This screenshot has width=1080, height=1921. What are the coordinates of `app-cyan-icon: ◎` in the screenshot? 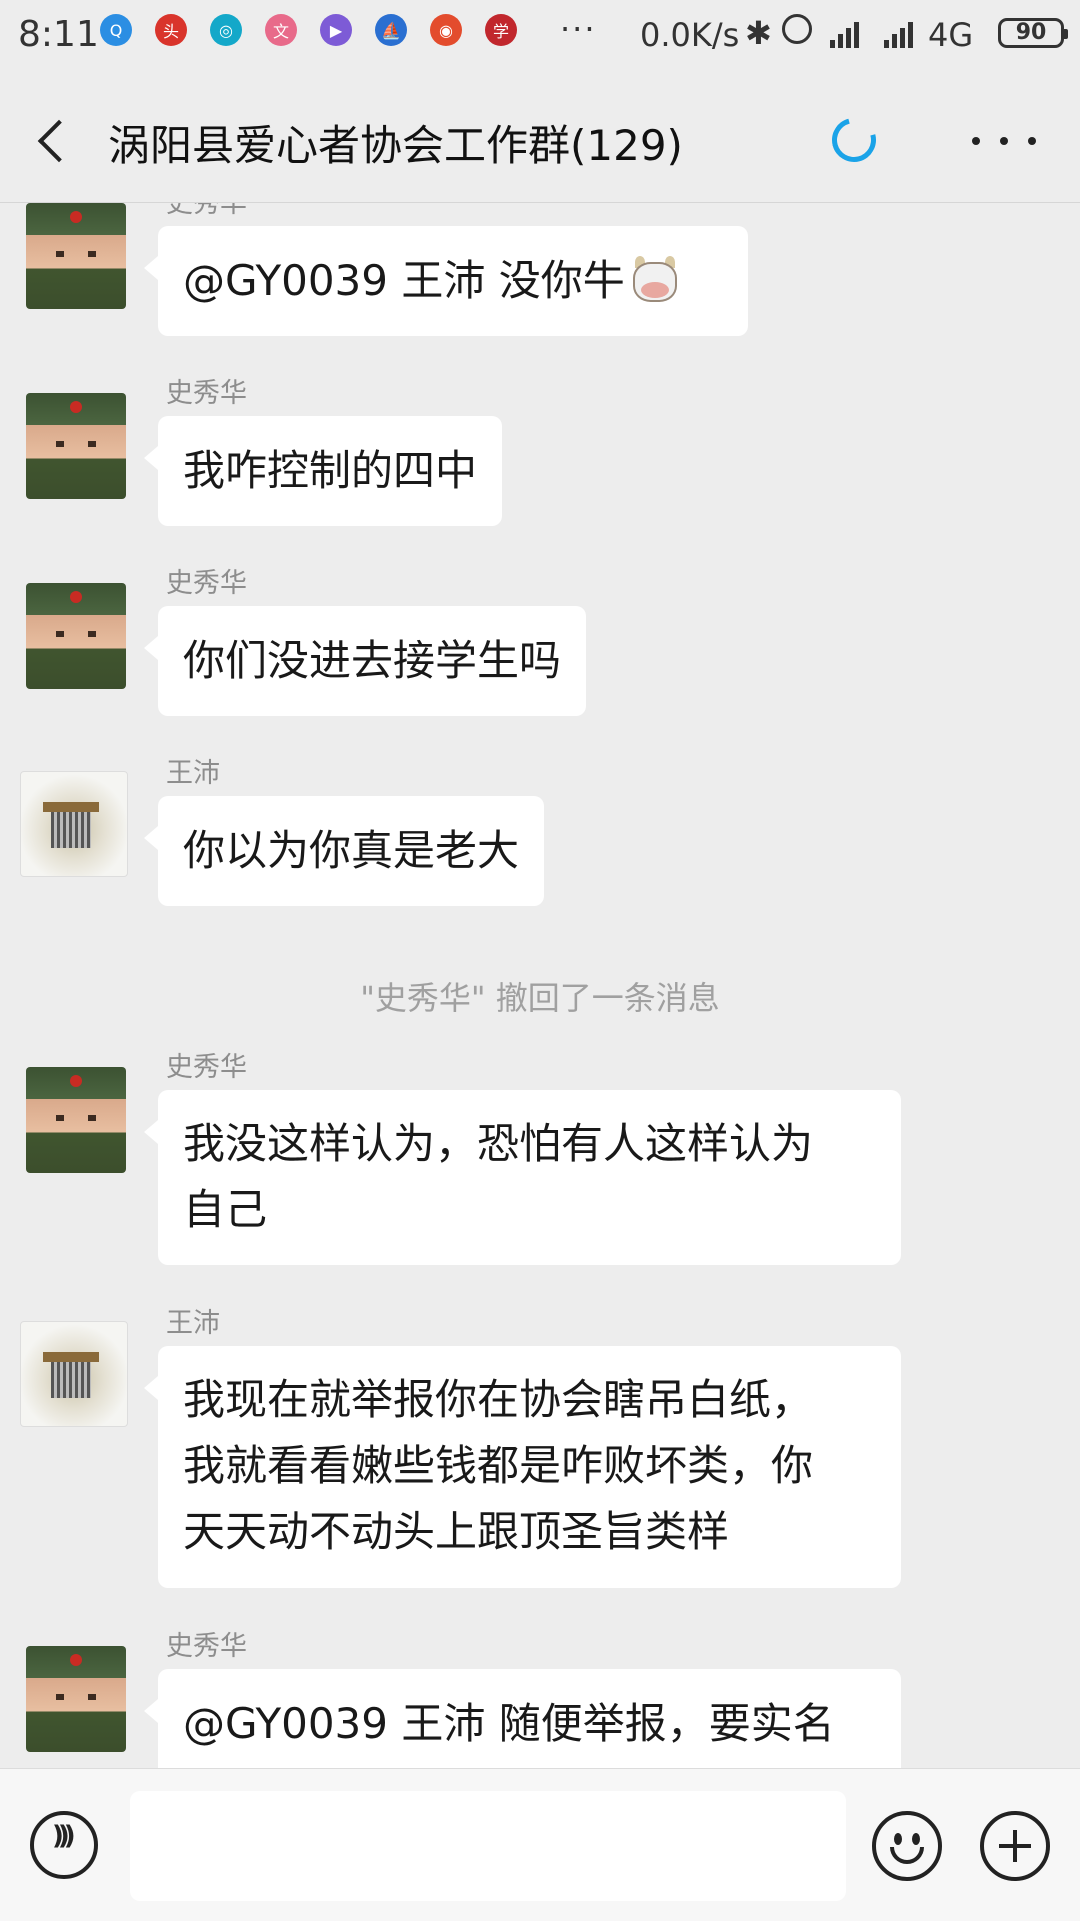 It's located at (226, 30).